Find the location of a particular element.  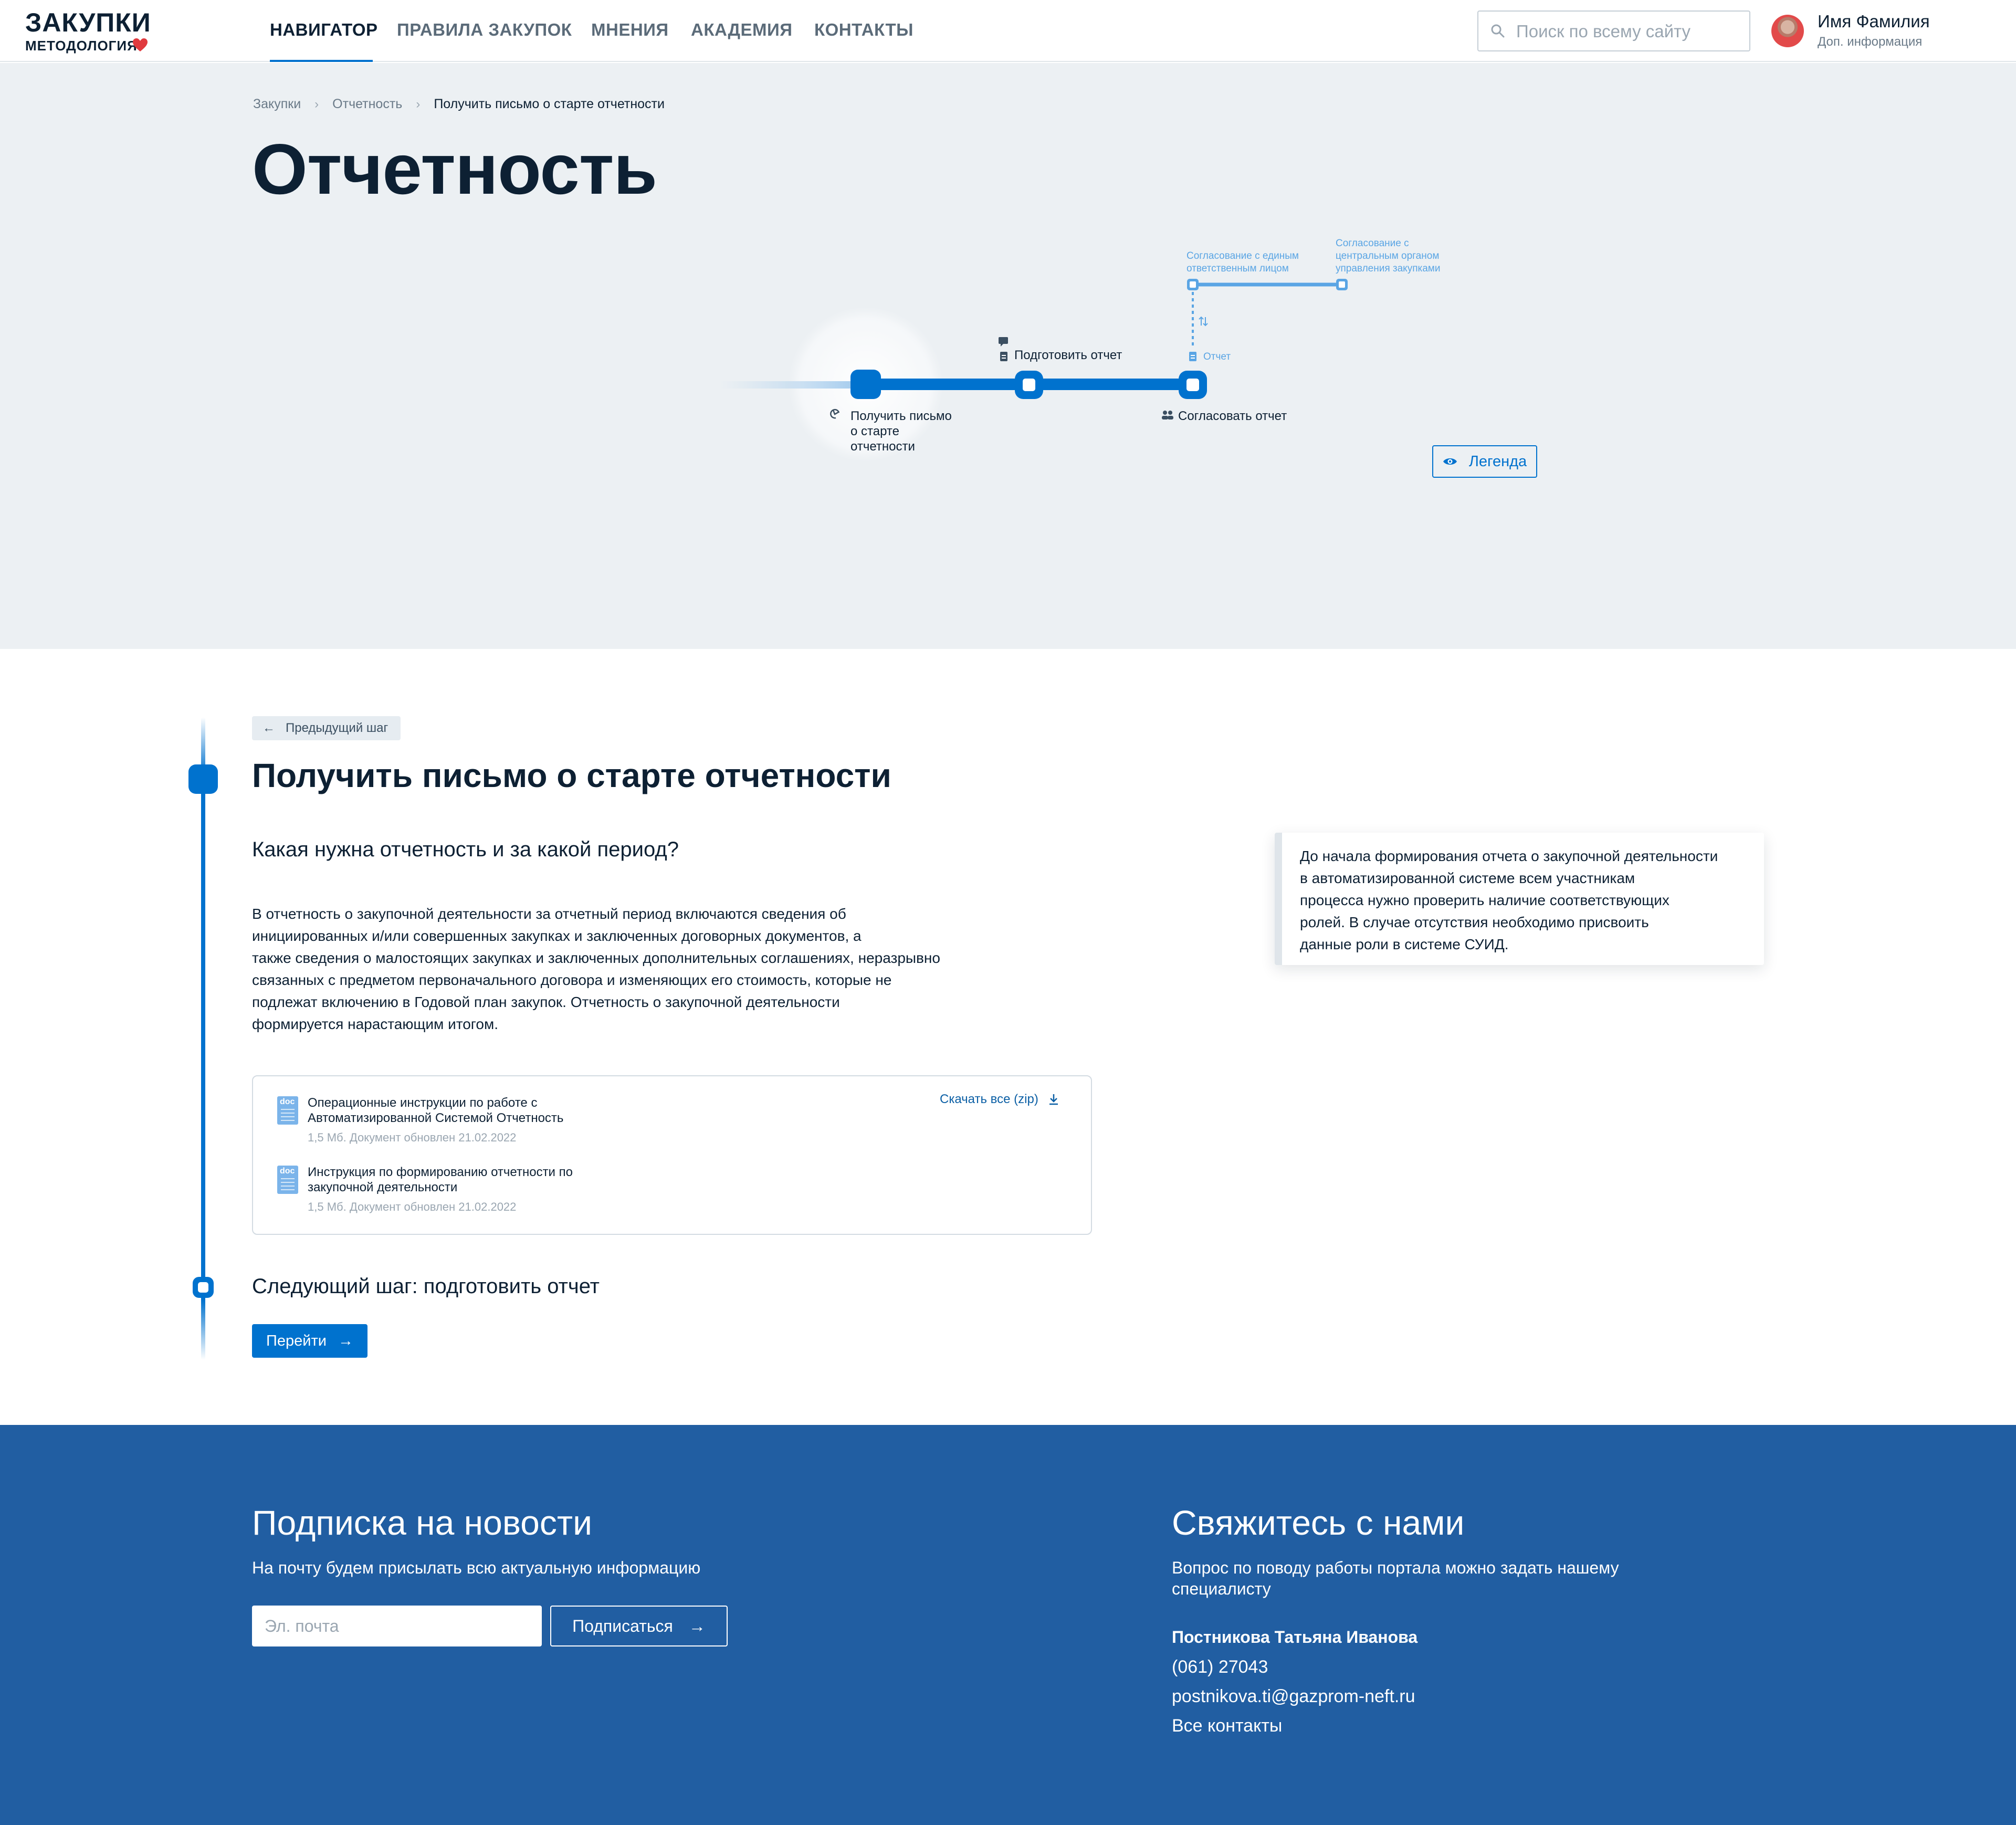

email-input is located at coordinates (397, 1626).